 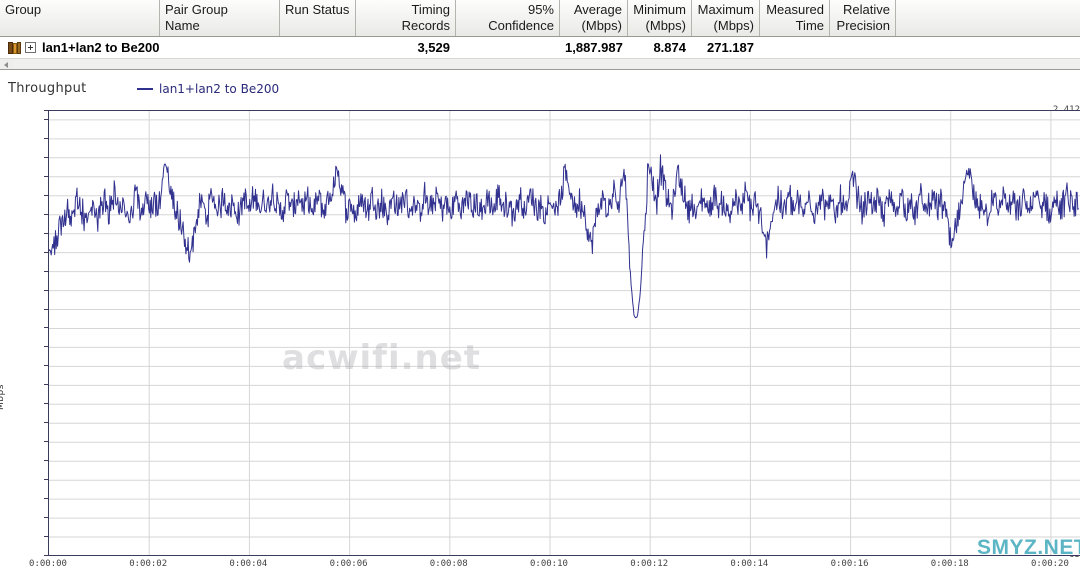 What do you see at coordinates (988, 18) in the screenshot?
I see `column-header-blank` at bounding box center [988, 18].